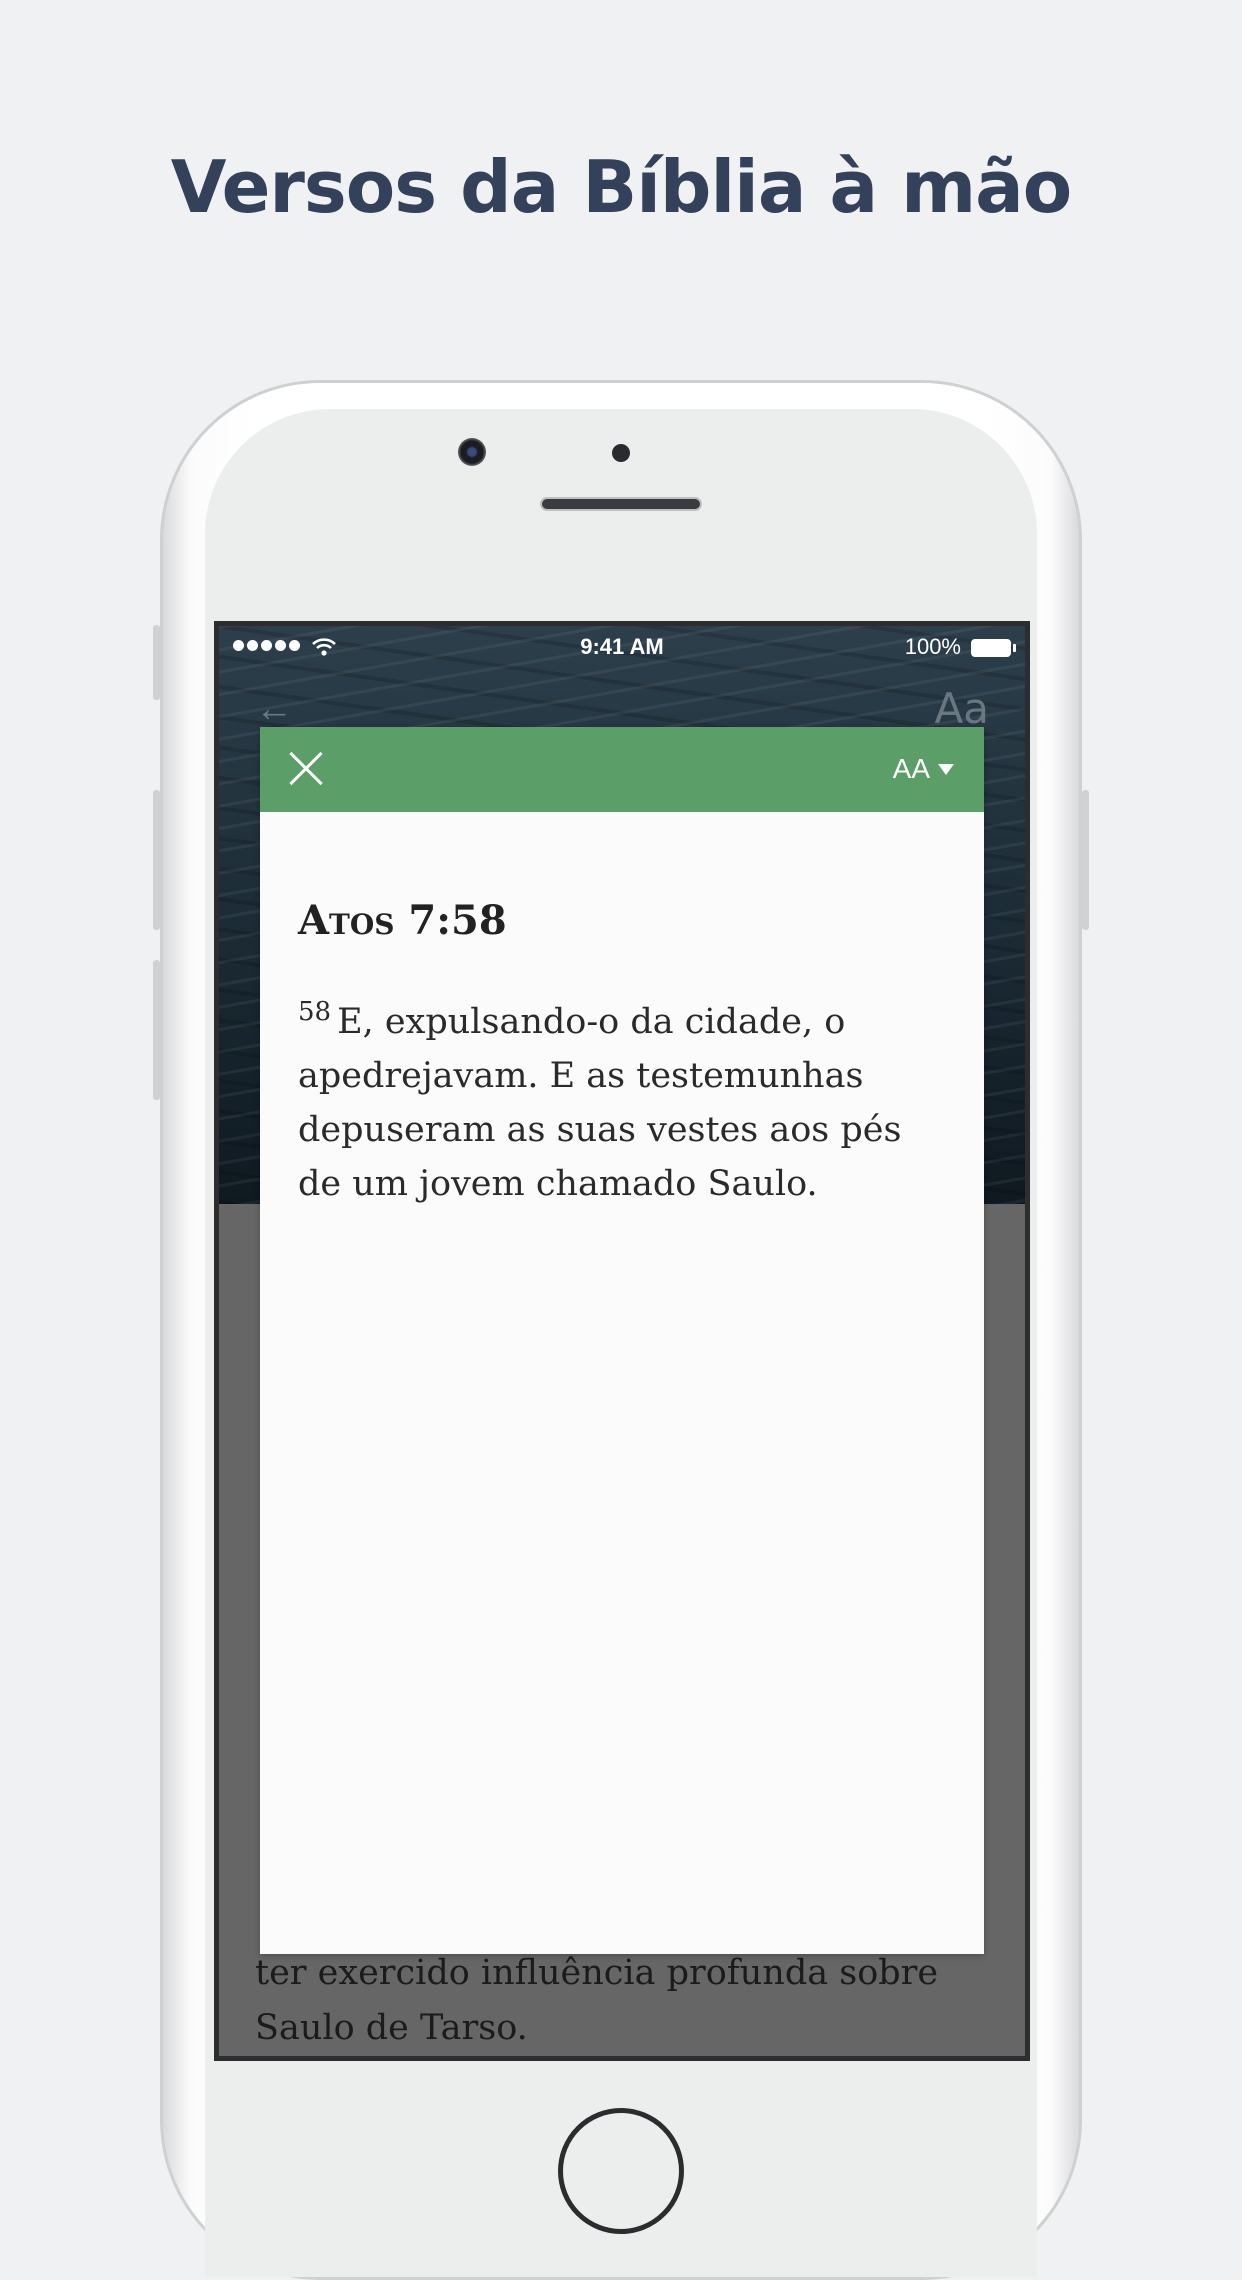 The width and height of the screenshot is (1242, 2280). I want to click on headline: Versos da Bíblia à mão, so click(621, 187).